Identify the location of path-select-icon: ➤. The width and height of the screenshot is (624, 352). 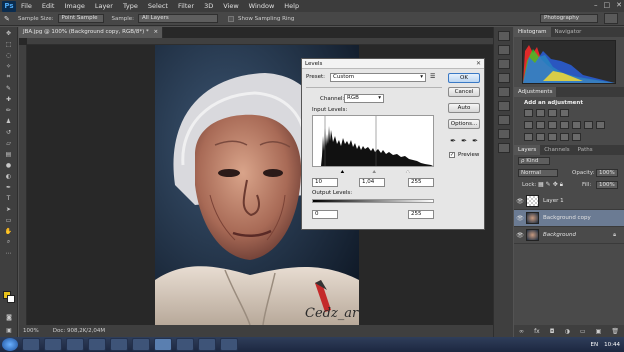
(9, 209).